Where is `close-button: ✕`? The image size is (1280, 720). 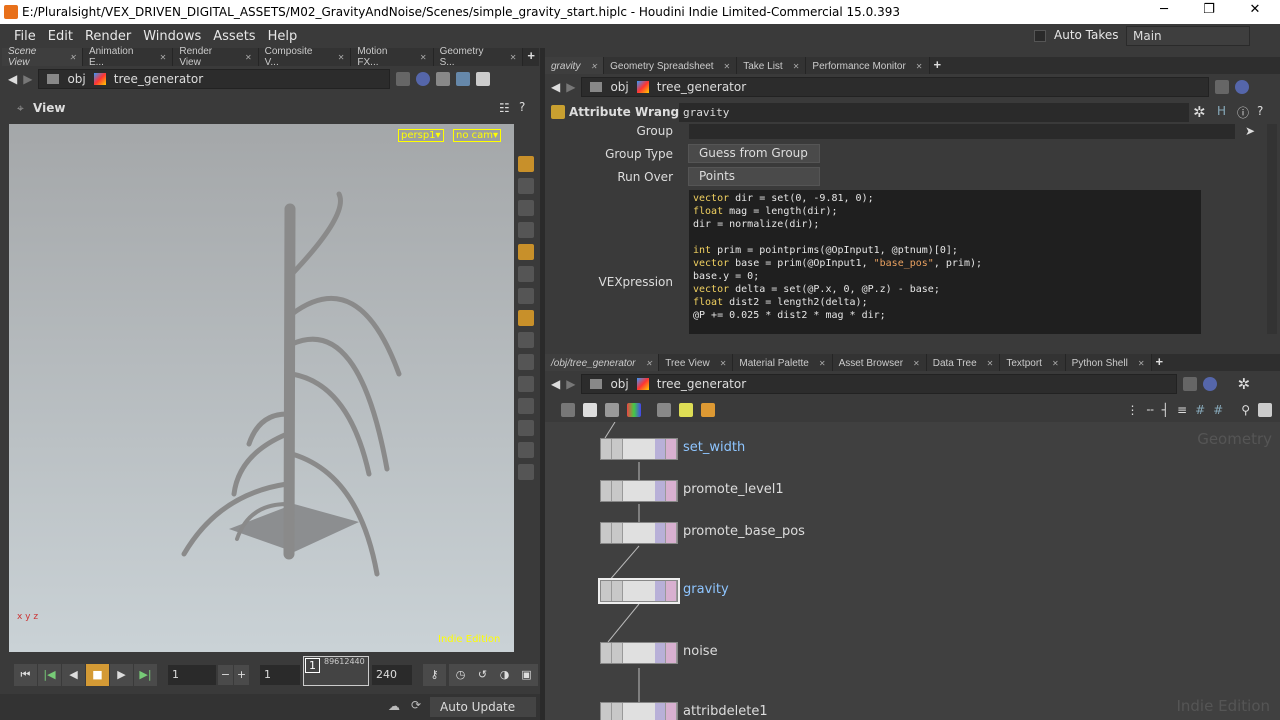 close-button: ✕ is located at coordinates (1255, 9).